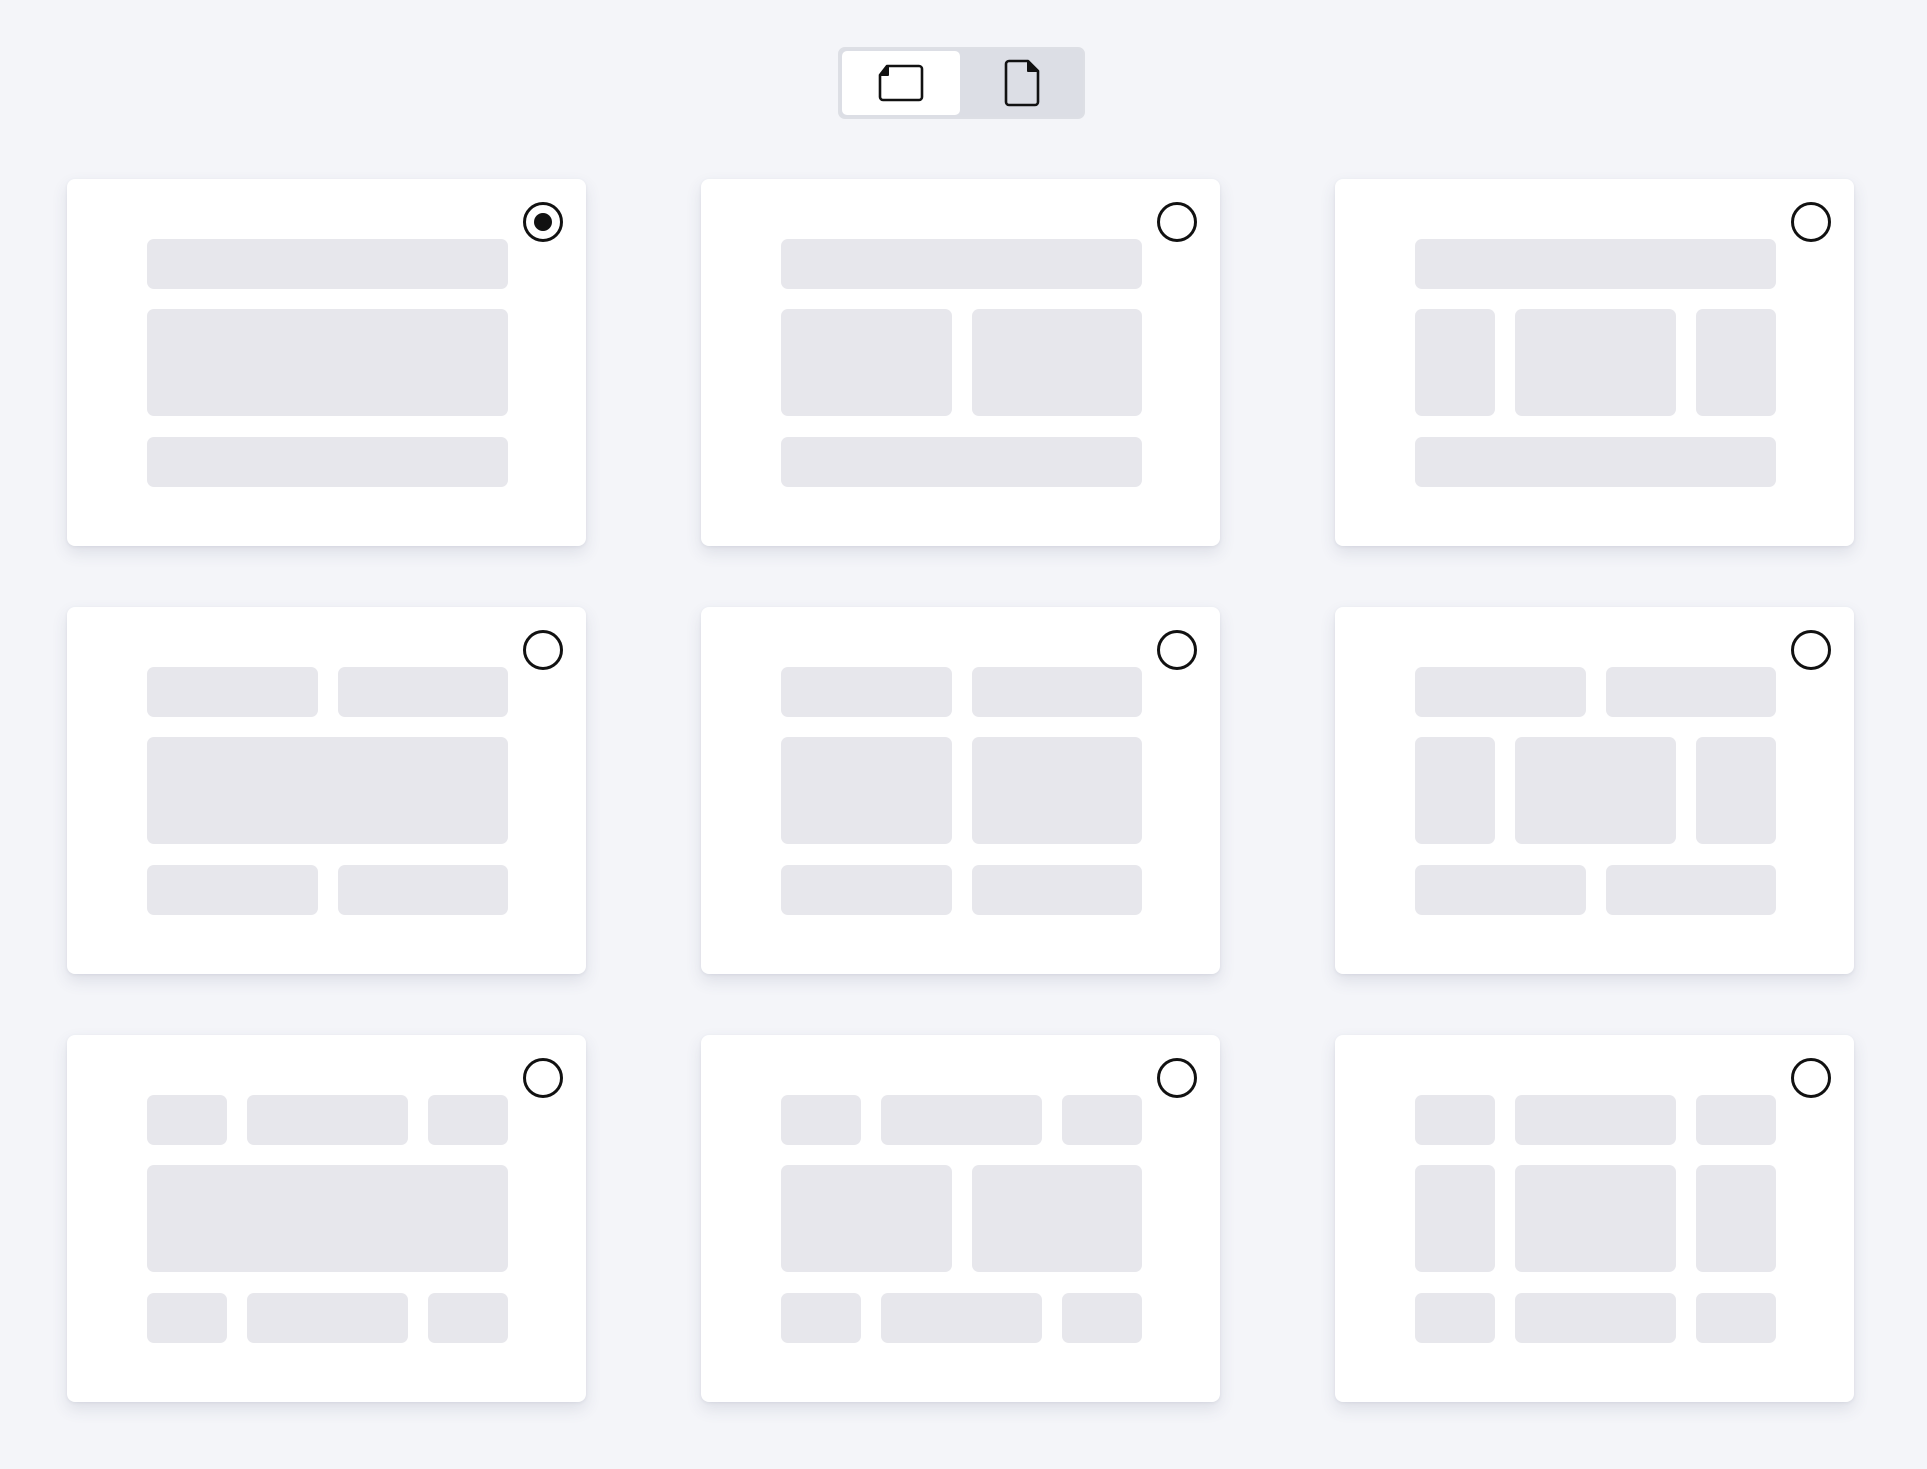  I want to click on portrait-page-icon, so click(1022, 83).